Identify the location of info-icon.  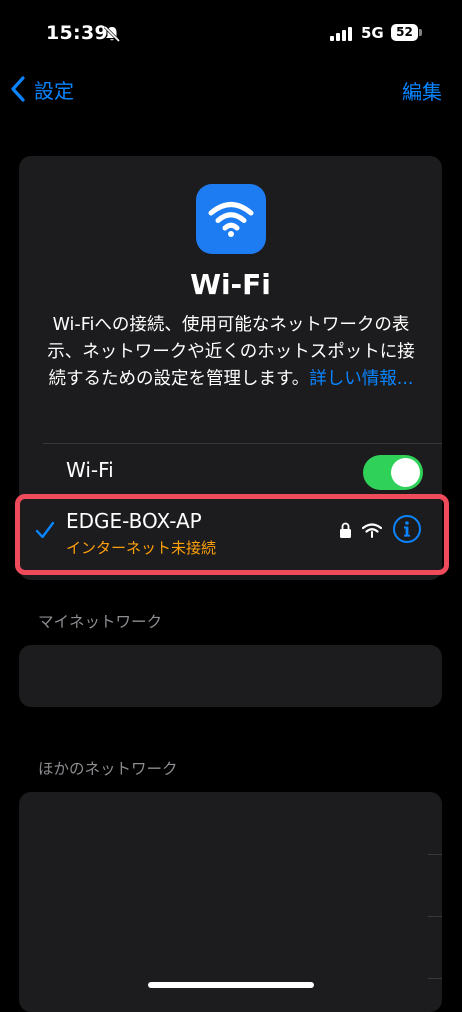
(407, 529).